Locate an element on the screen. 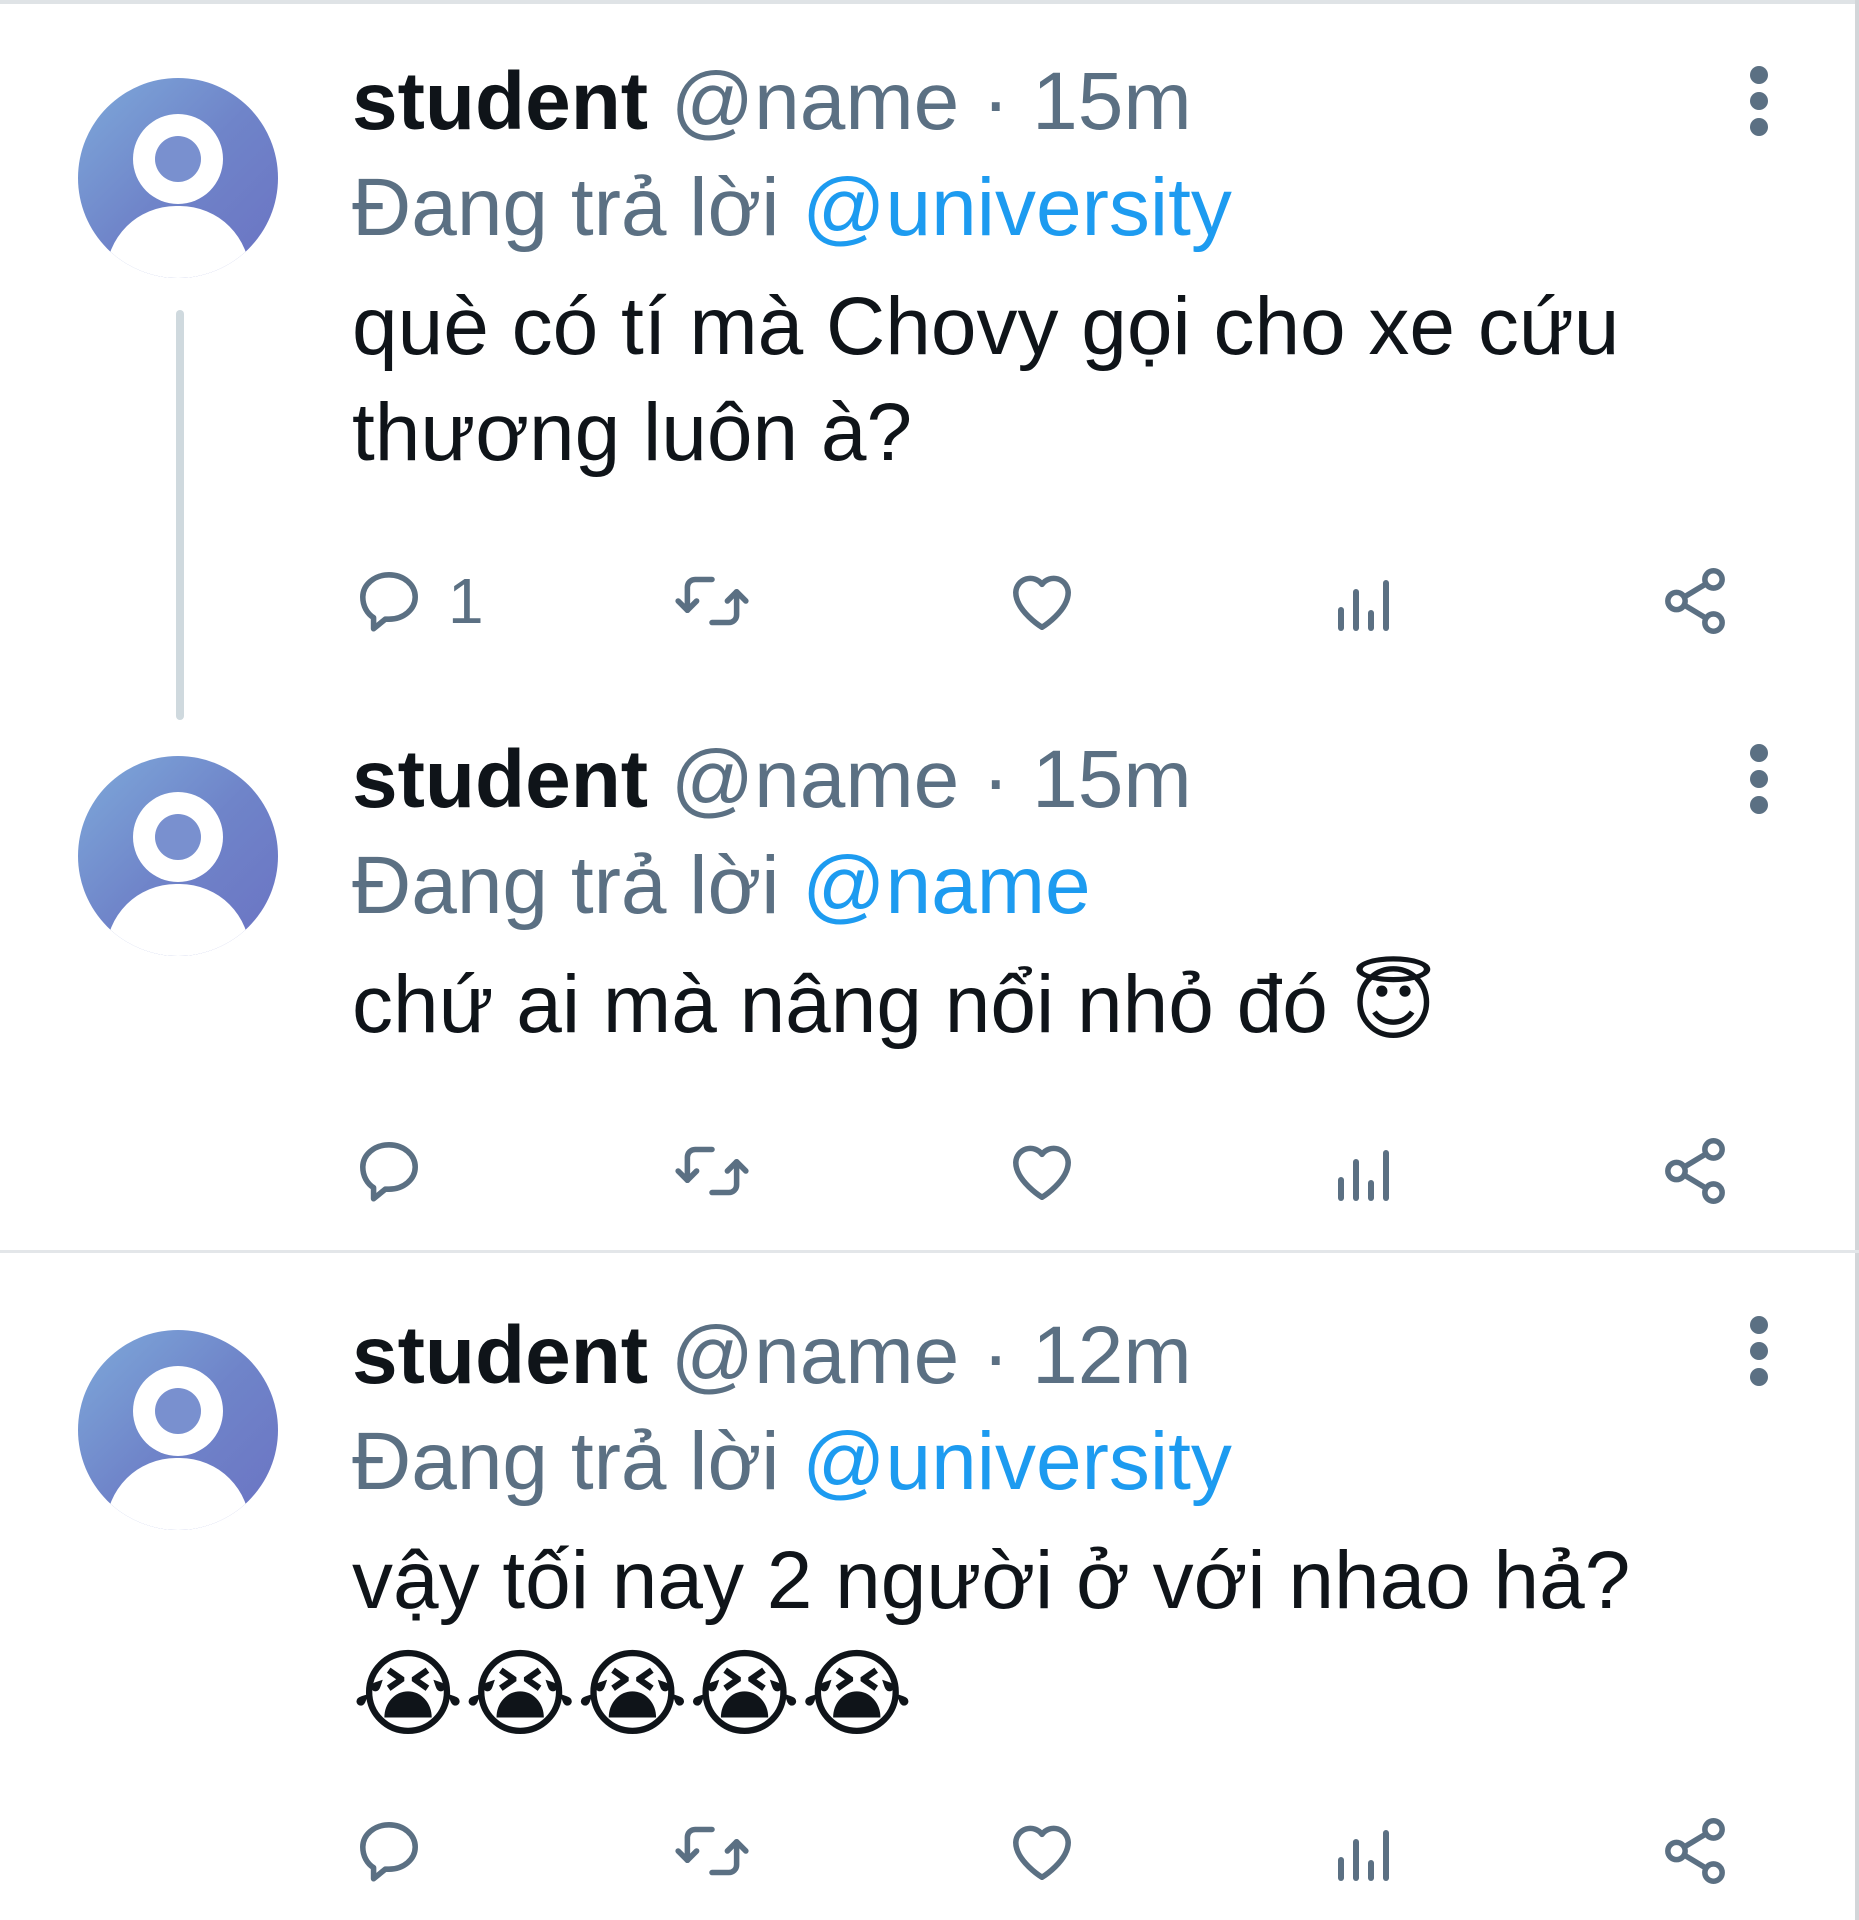  right-border is located at coordinates (1857, 960).